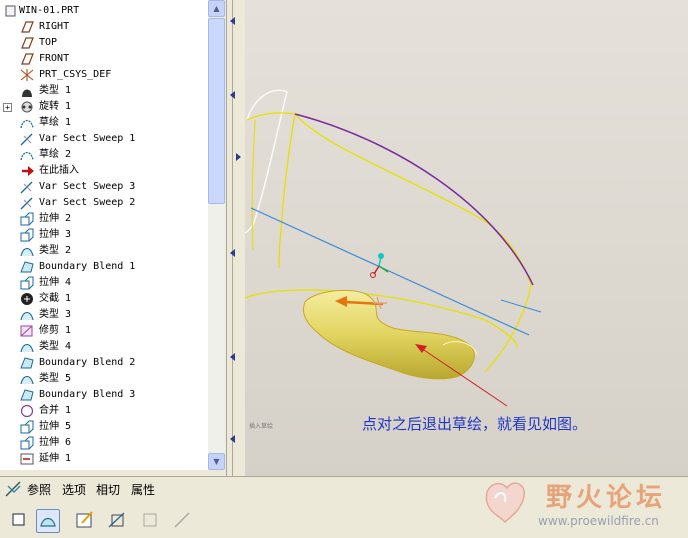  Describe the element at coordinates (104, 59) in the screenshot. I see `tree-item: FRONT` at that location.